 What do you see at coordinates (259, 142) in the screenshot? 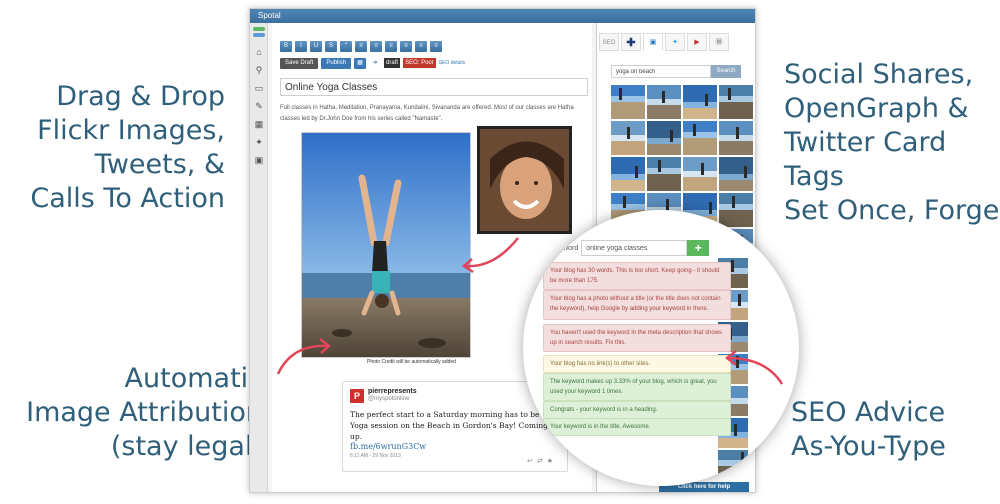
I see `twitter-icon: ✦` at bounding box center [259, 142].